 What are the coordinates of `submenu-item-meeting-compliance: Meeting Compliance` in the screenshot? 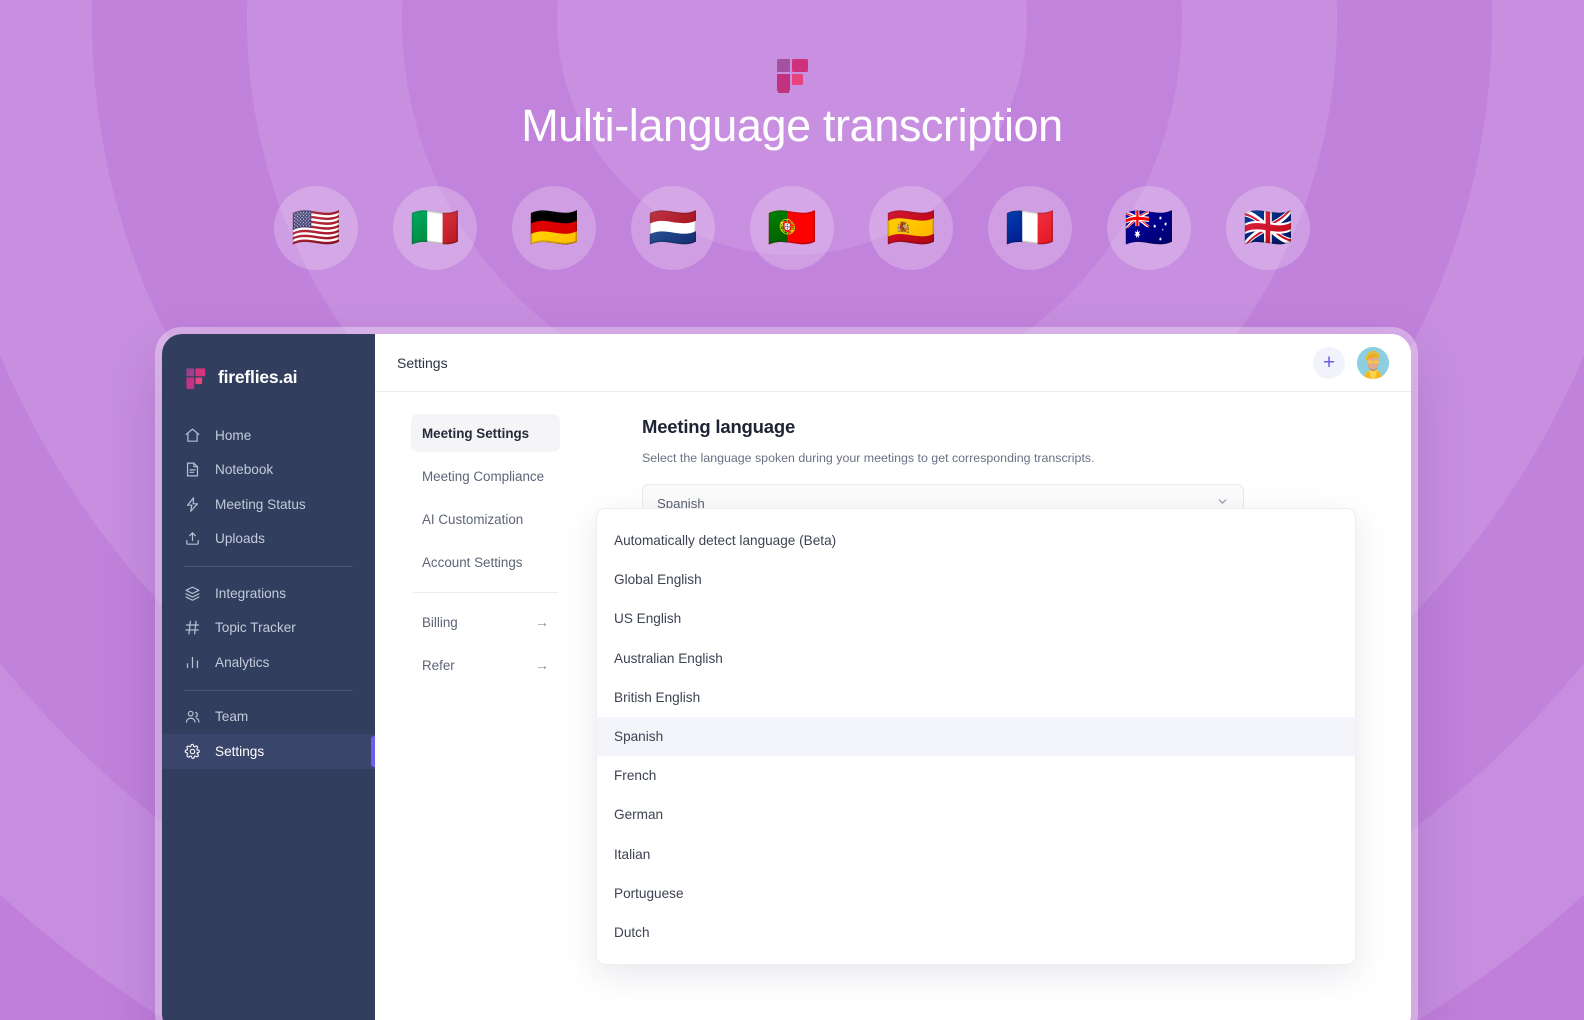 It's located at (485, 476).